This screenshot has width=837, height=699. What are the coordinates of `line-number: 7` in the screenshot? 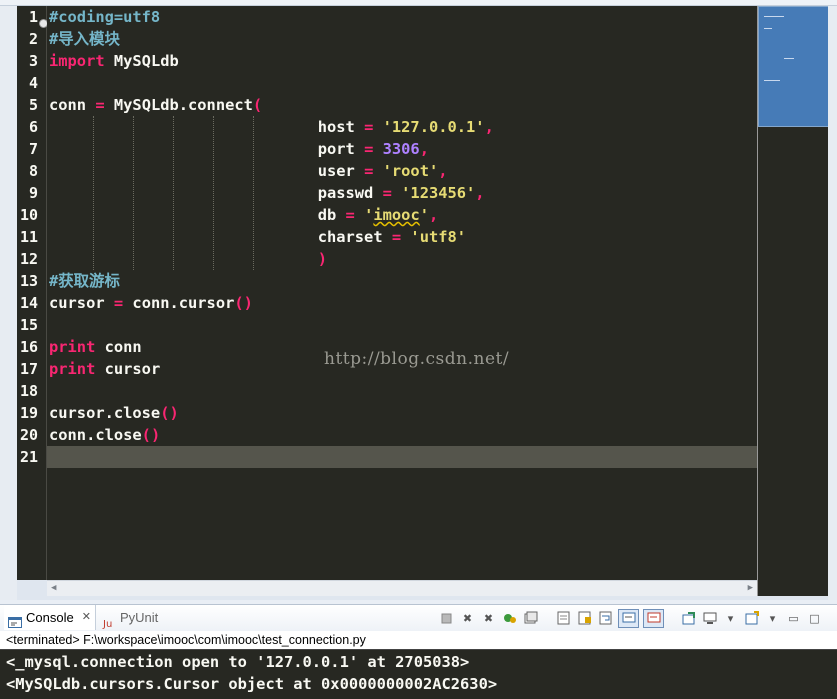 It's located at (33, 149).